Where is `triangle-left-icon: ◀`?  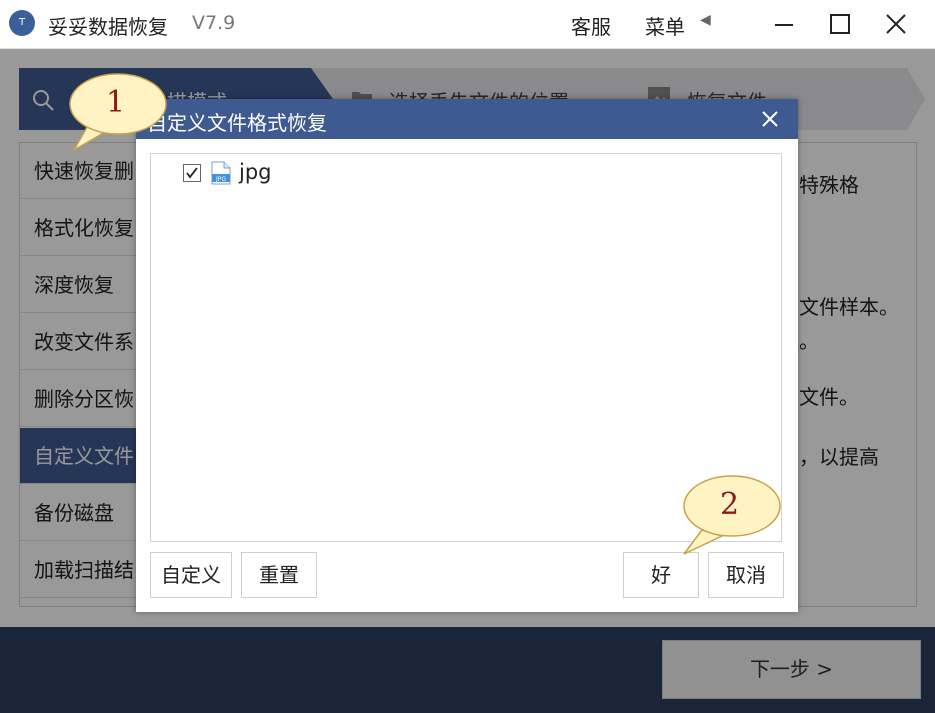
triangle-left-icon: ◀ is located at coordinates (705, 20).